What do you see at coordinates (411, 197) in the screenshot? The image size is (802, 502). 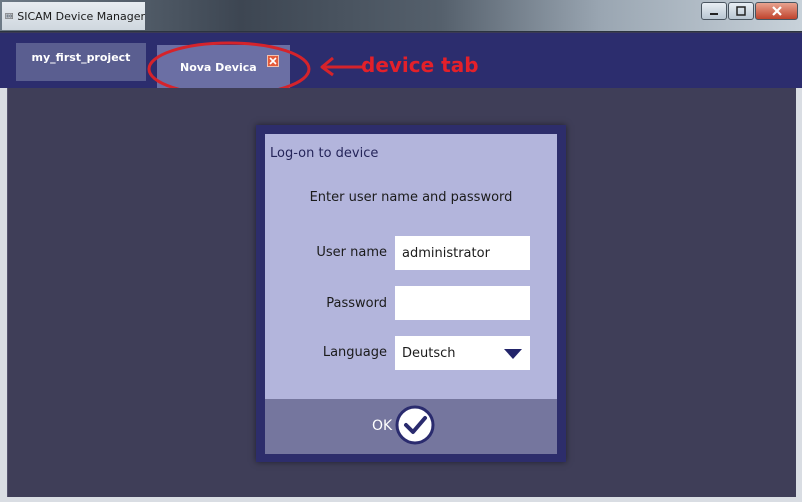 I see `dialog-subtitle: Enter user name and password` at bounding box center [411, 197].